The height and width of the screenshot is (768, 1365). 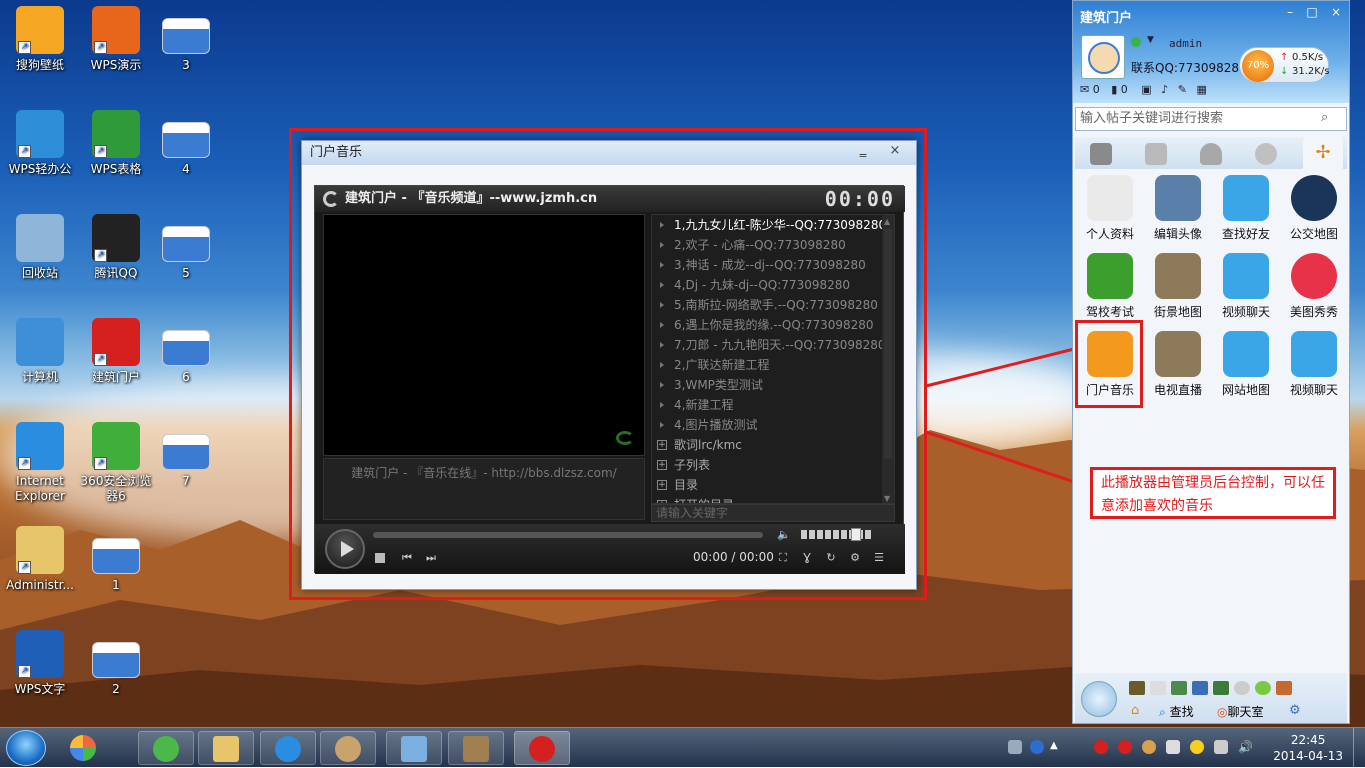 I want to click on desktop-icon: ↗ 搜狗壁纸, so click(x=40, y=39).